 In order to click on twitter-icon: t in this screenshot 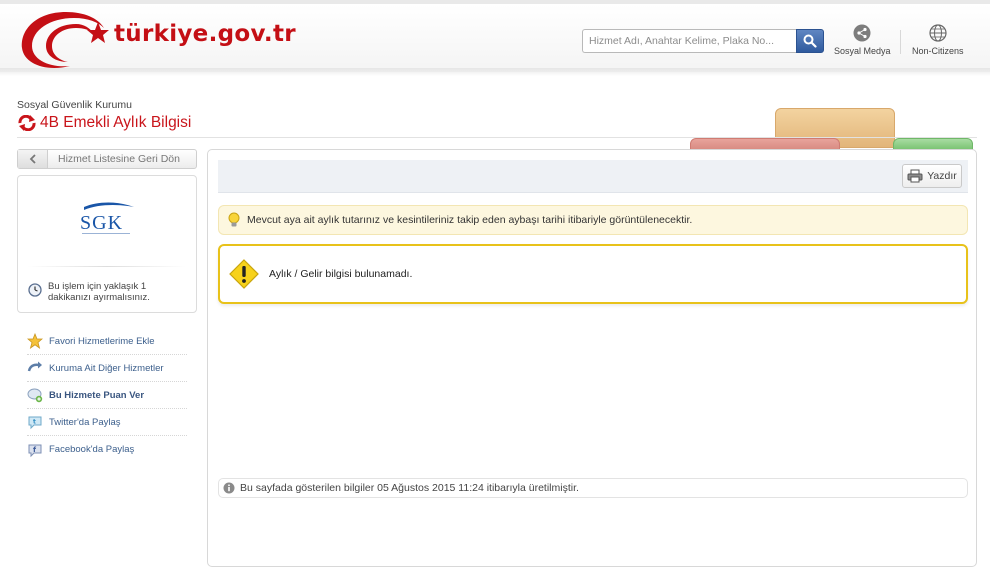, I will do `click(35, 423)`.